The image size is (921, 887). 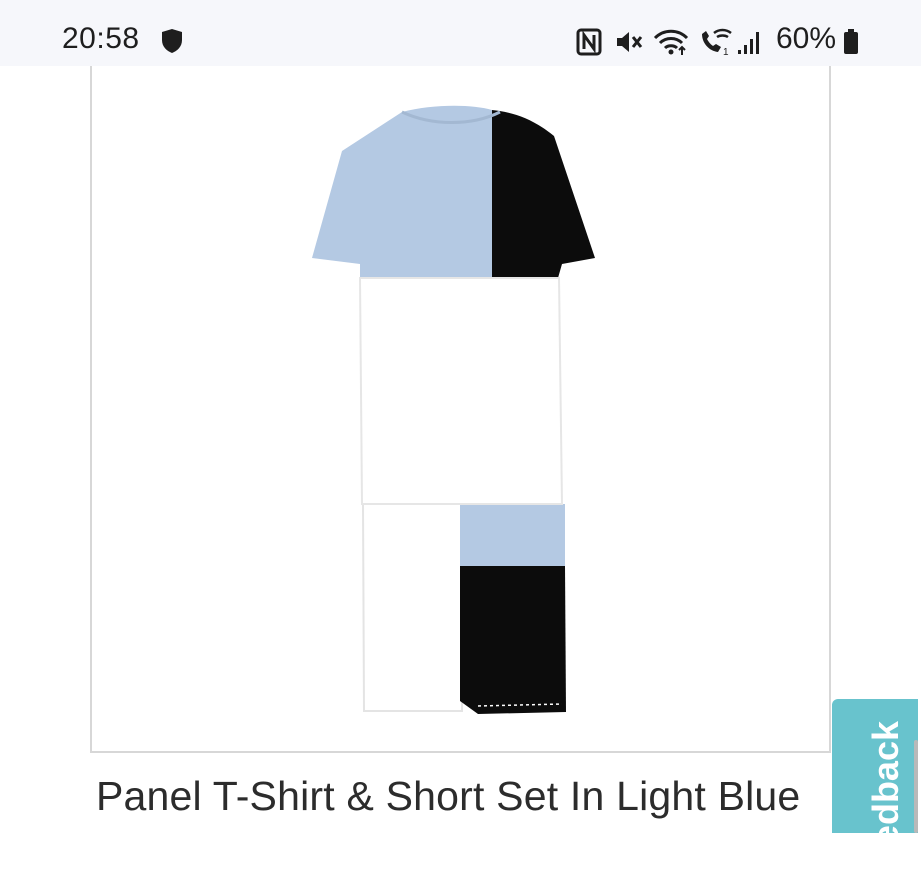 I want to click on tshirt-light-blue-panel, so click(x=402, y=192).